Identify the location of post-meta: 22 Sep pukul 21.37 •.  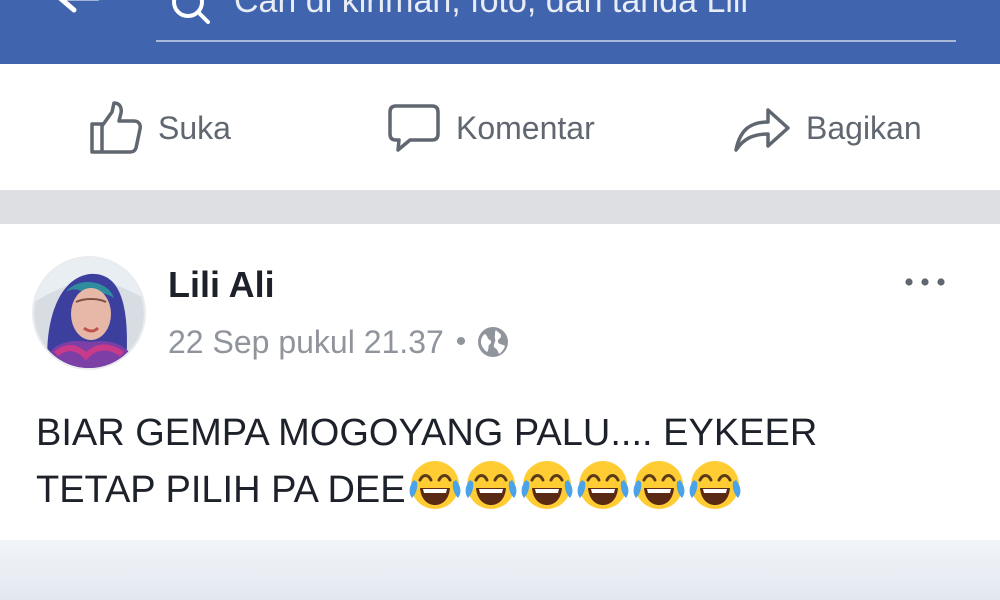
(339, 342).